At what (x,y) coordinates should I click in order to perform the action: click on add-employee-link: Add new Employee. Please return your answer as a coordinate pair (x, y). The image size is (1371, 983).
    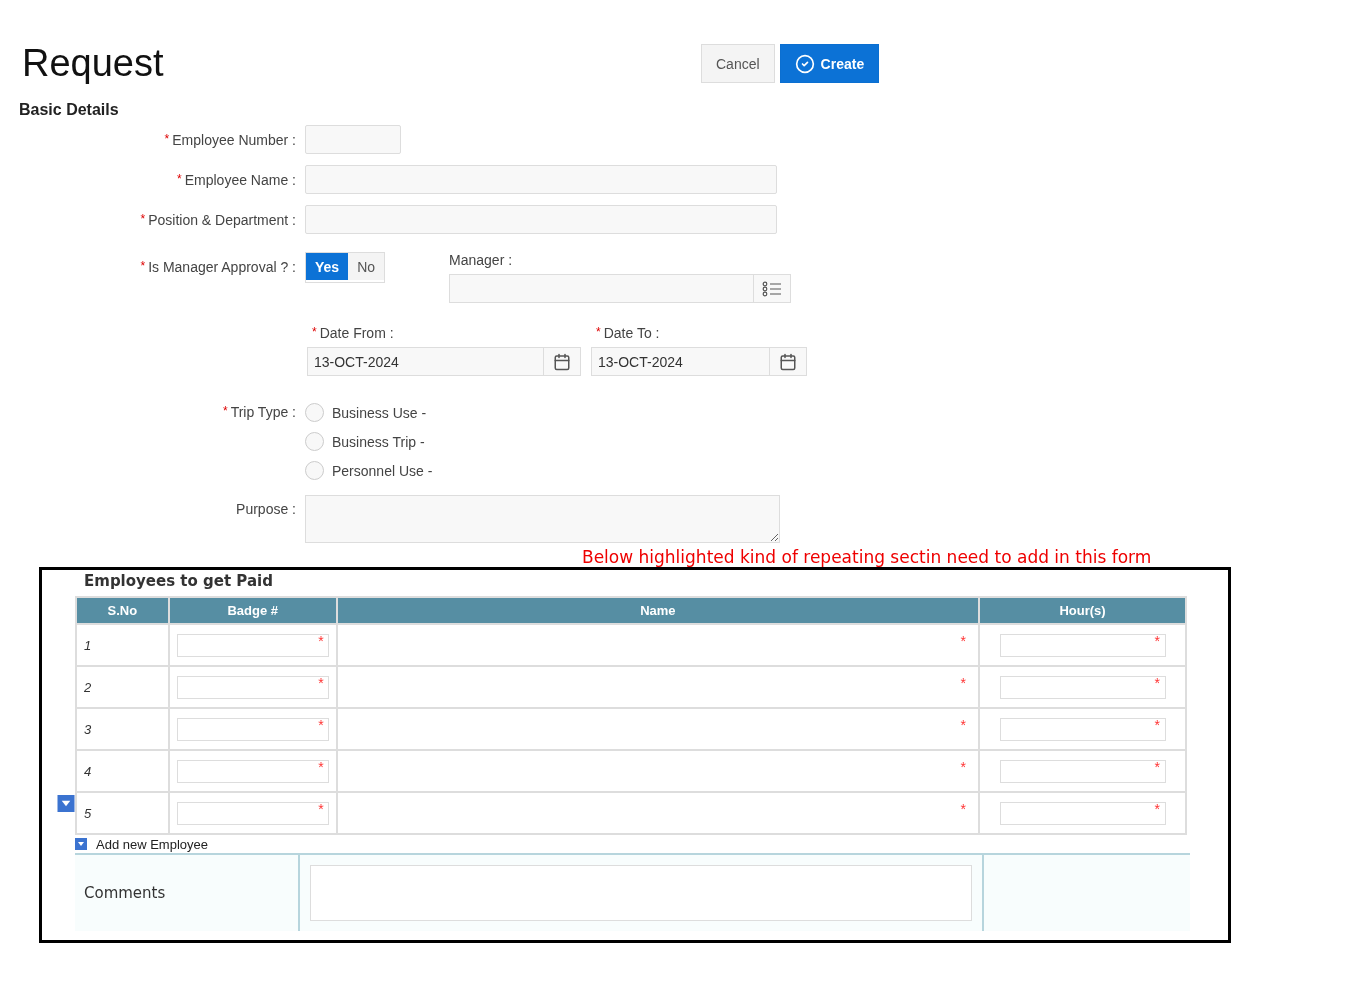
    Looking at the image, I should click on (152, 844).